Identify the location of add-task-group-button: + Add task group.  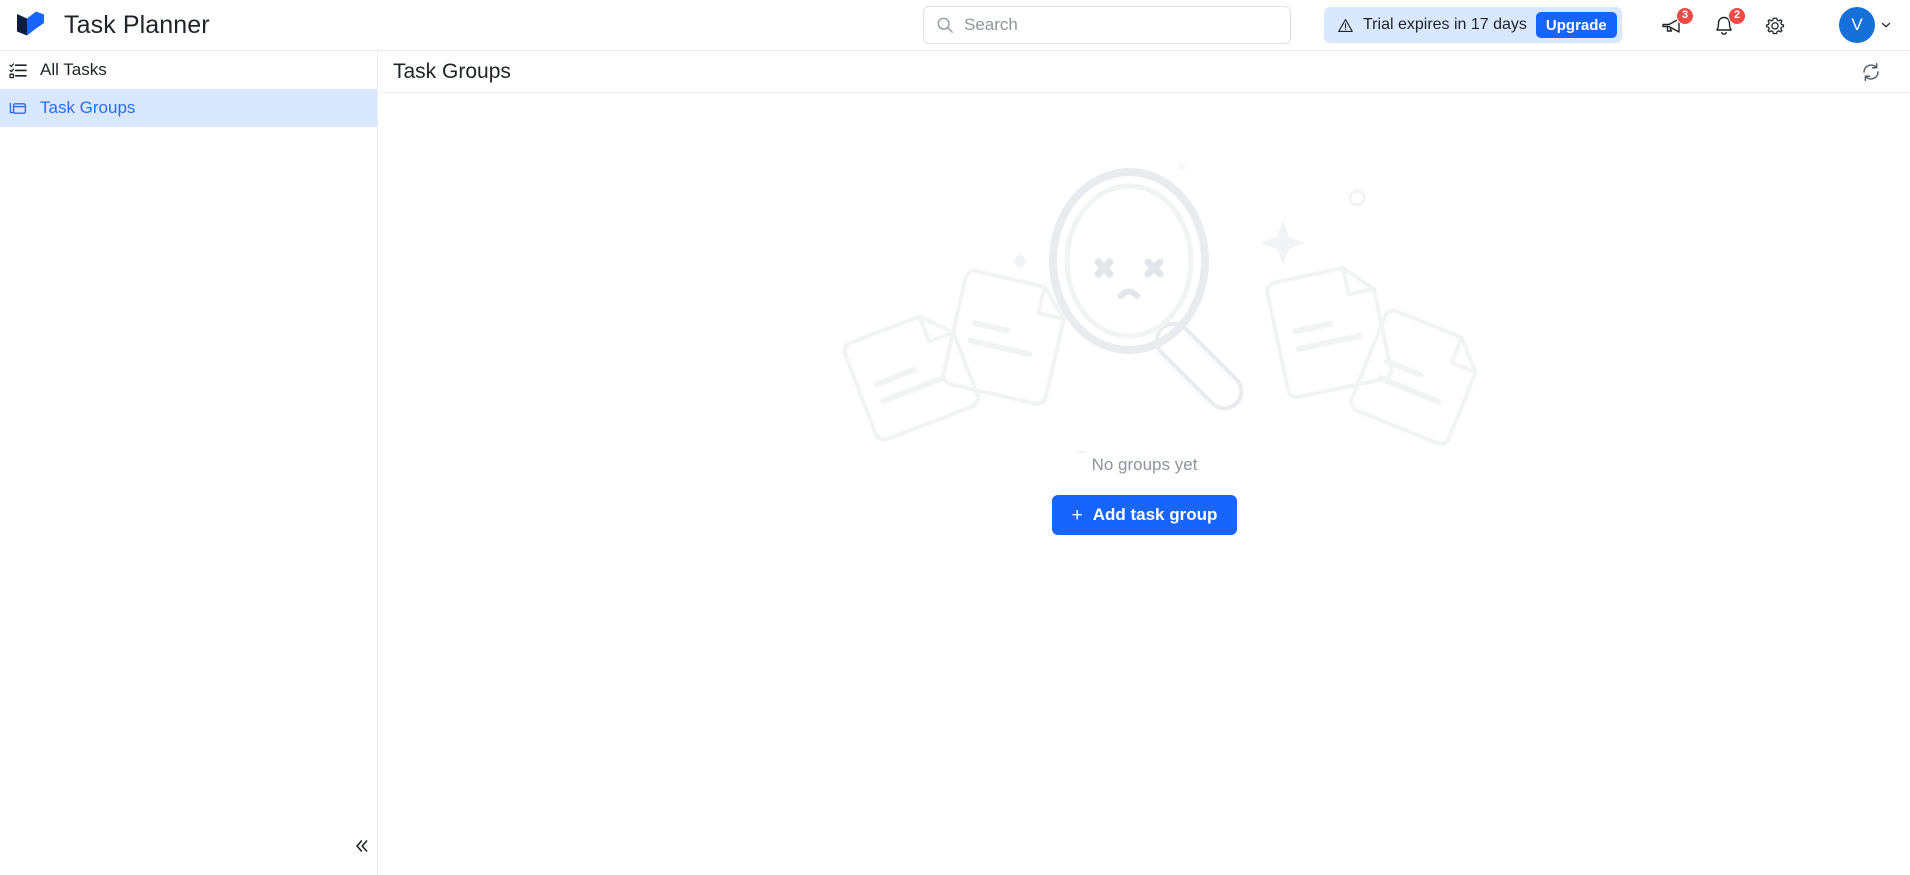
(1144, 515).